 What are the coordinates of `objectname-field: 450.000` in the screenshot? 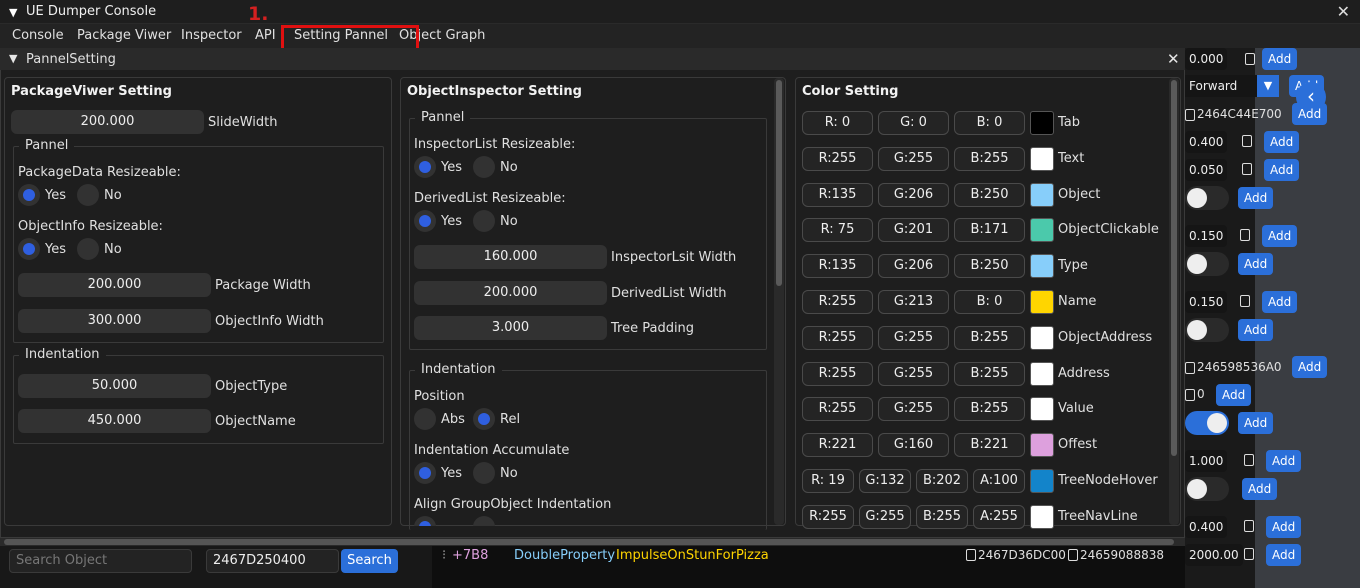 It's located at (114, 421).